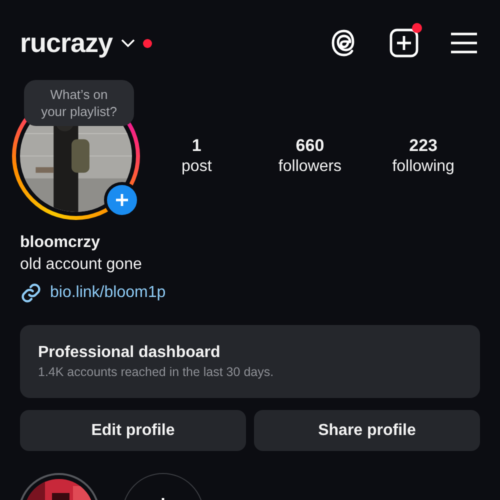 The width and height of the screenshot is (500, 500). I want to click on stat-count: 660, so click(310, 146).